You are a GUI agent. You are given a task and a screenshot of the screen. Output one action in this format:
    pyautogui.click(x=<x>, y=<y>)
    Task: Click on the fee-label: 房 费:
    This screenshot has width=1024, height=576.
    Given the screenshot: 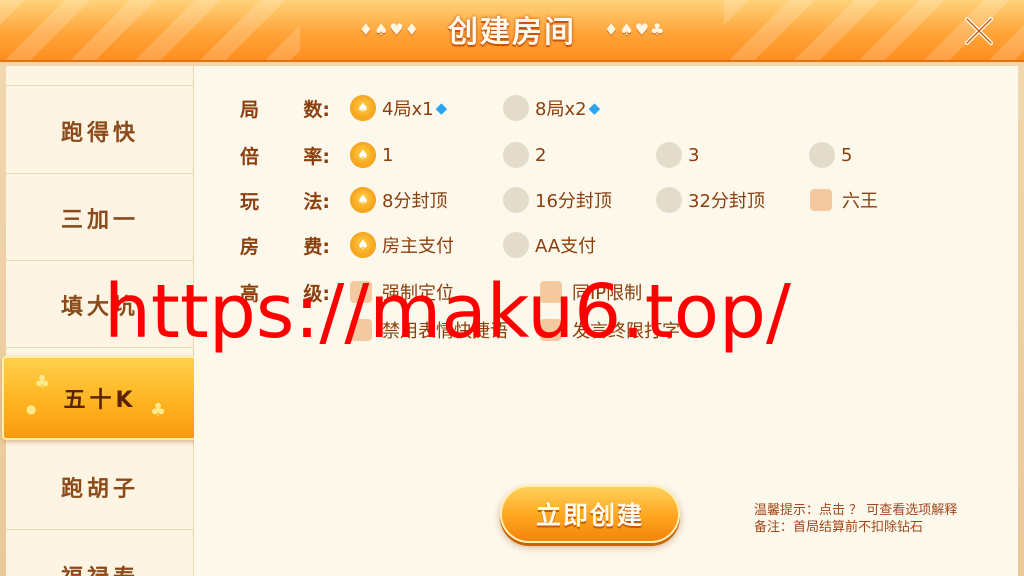 What is the action you would take?
    pyautogui.click(x=285, y=245)
    